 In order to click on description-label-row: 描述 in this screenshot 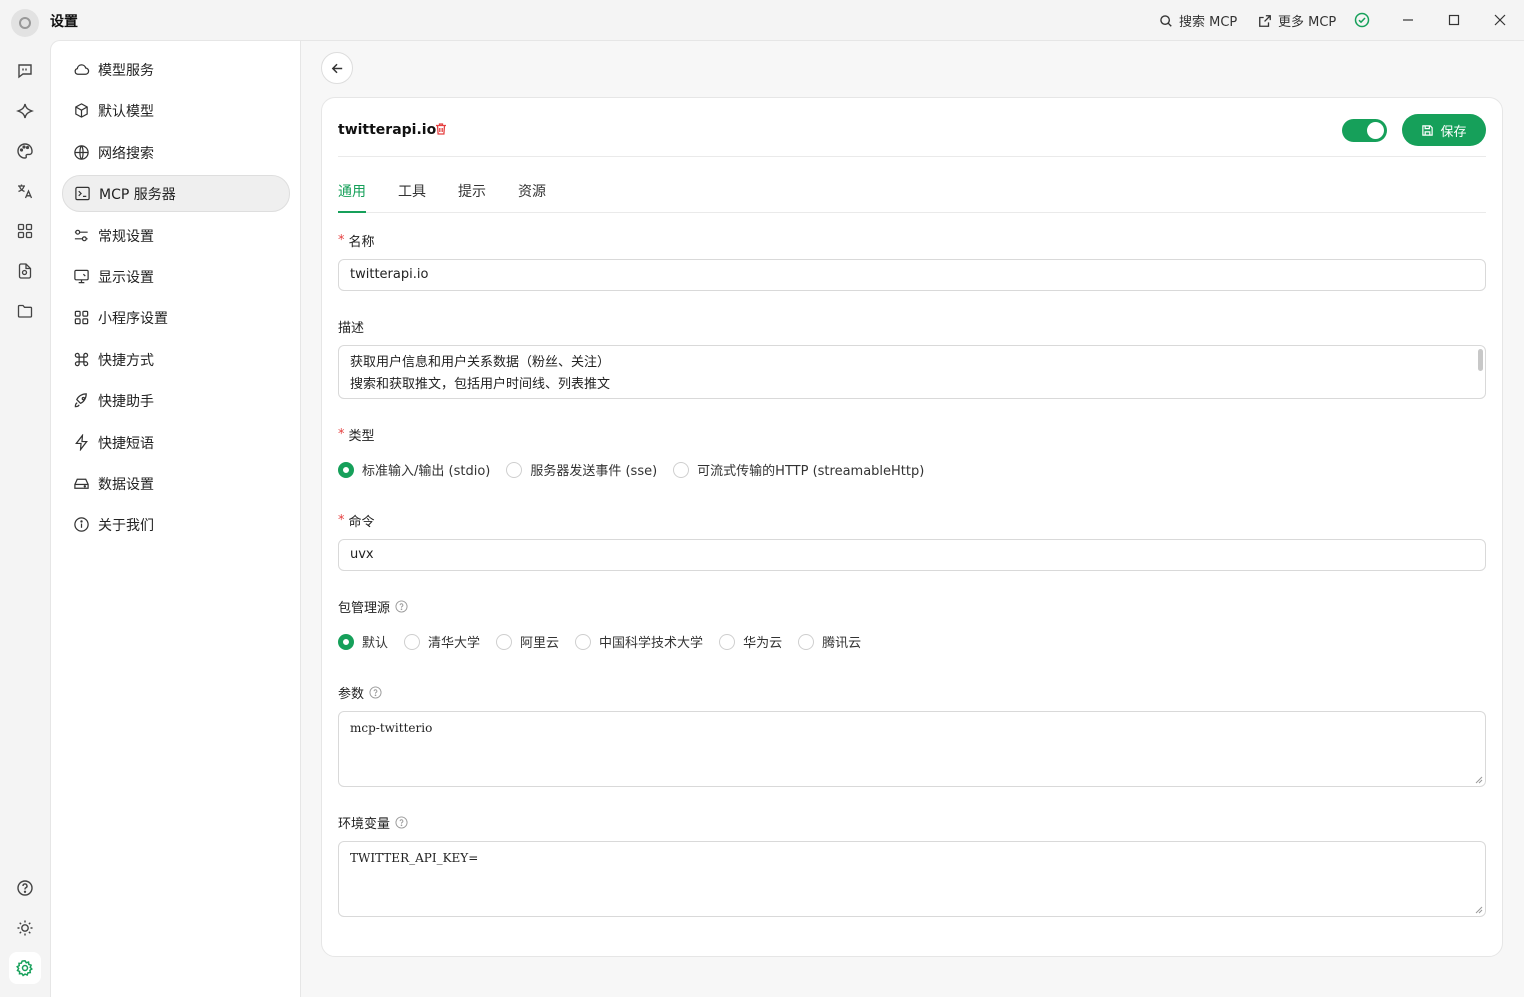, I will do `click(351, 326)`.